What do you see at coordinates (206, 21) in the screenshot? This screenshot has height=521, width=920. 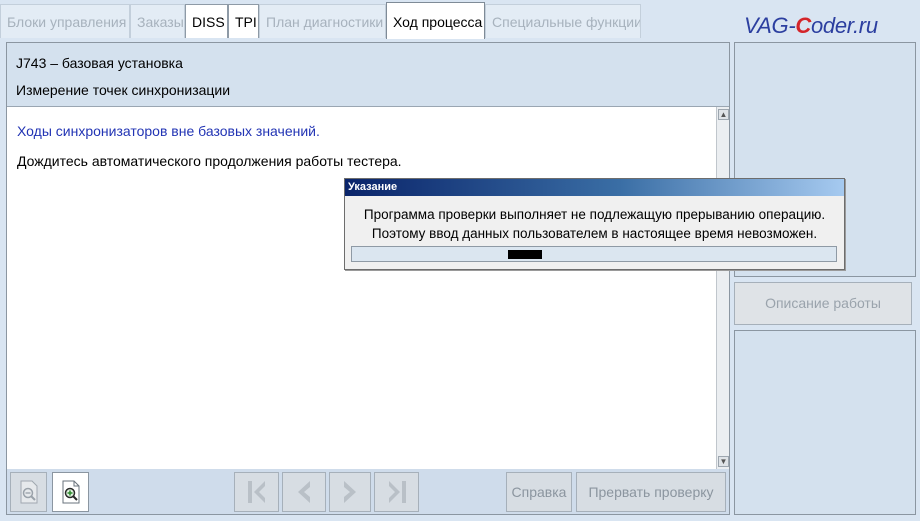 I see `tab-diss: DISS` at bounding box center [206, 21].